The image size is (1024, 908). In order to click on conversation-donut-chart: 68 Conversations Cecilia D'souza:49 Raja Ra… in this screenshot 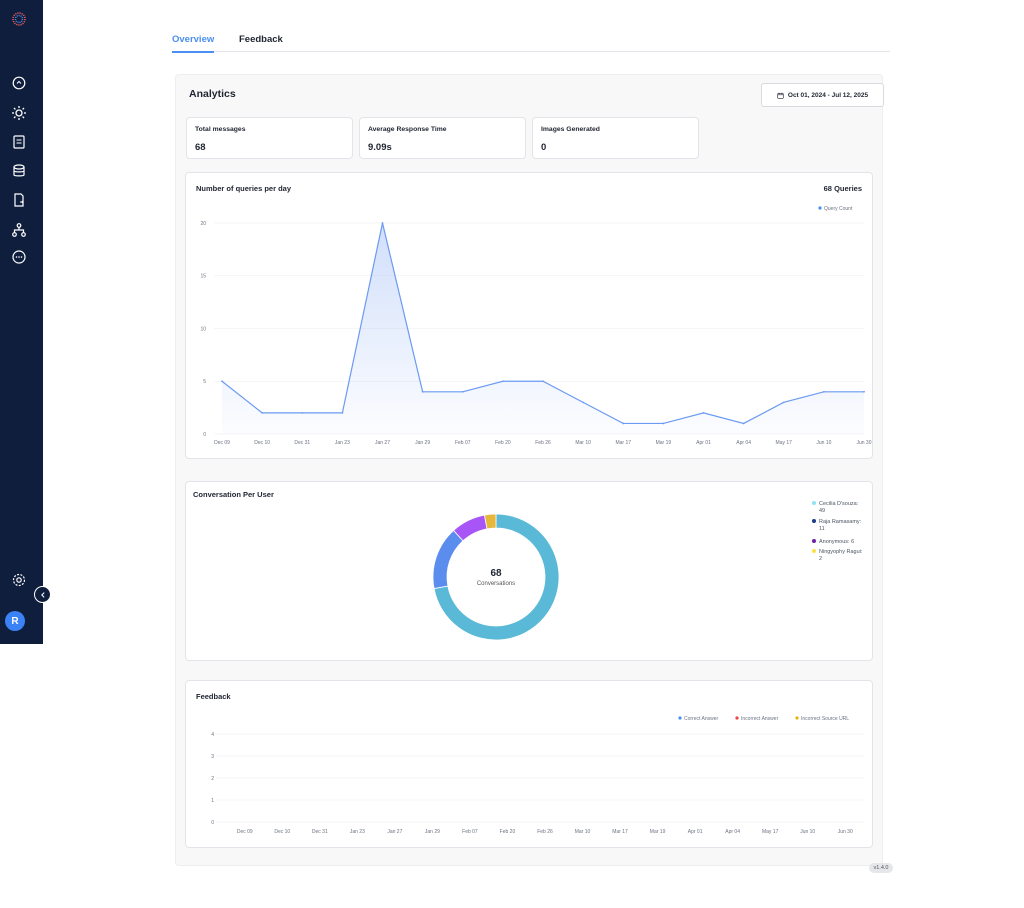, I will do `click(647, 571)`.